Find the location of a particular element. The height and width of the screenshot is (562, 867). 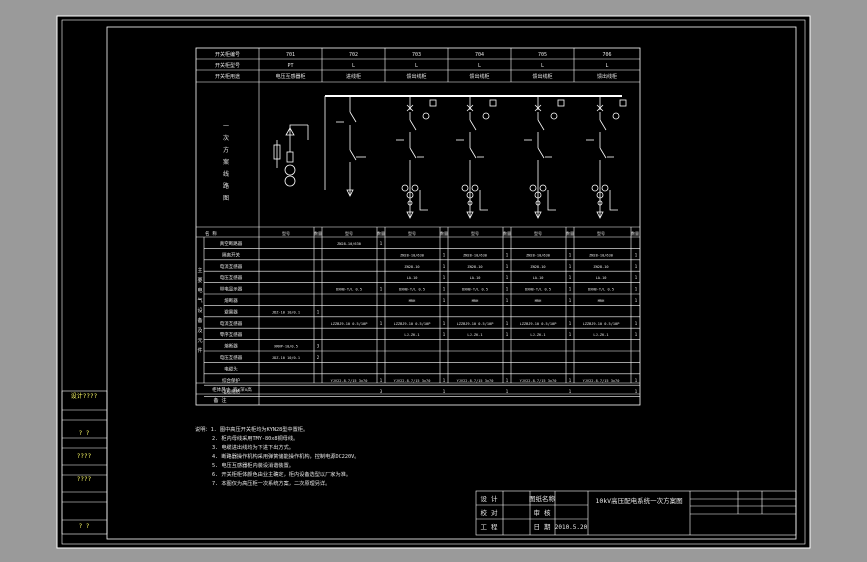

eq-cell-5-4: MRH is located at coordinates (538, 301).